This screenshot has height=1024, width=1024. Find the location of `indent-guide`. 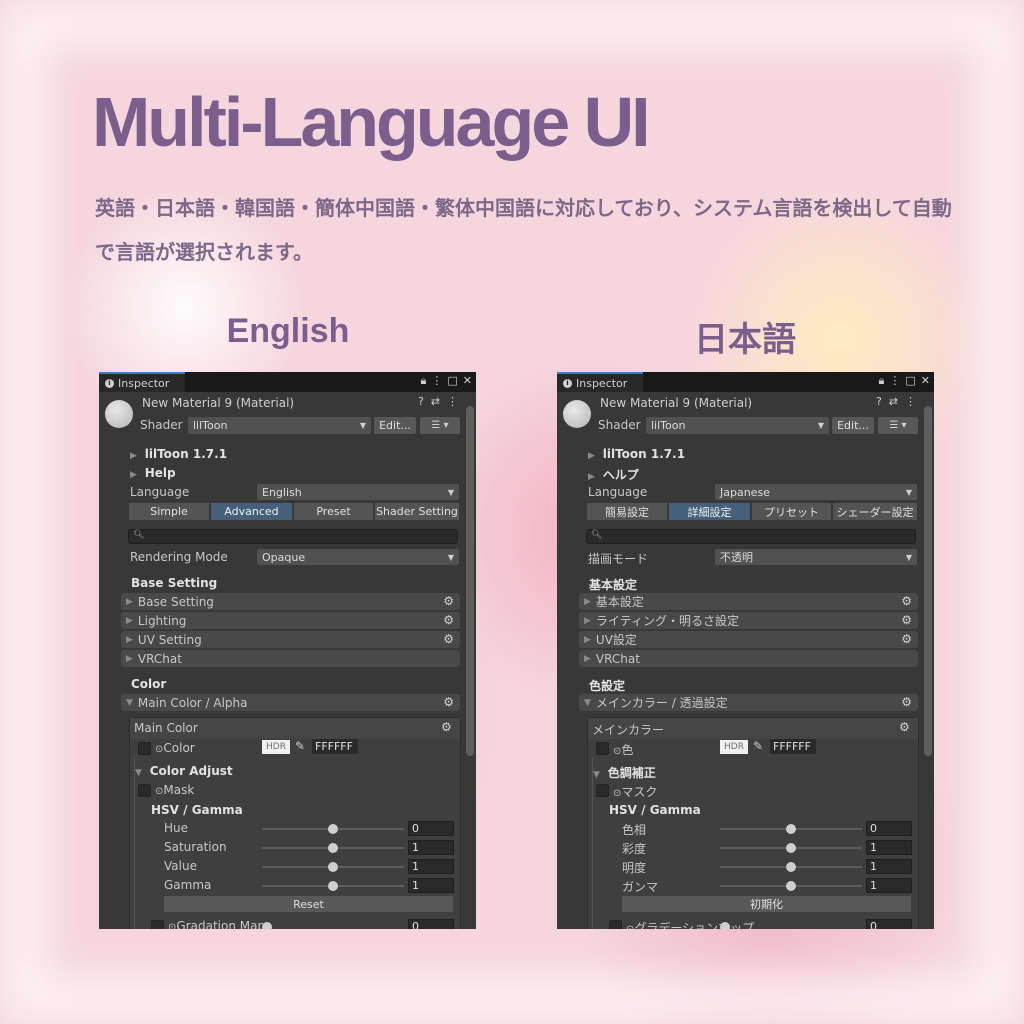

indent-guide is located at coordinates (134, 843).